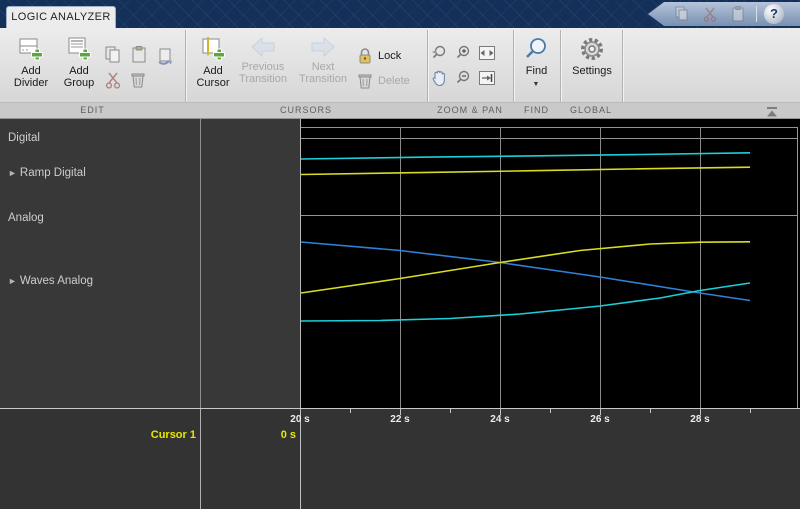 The height and width of the screenshot is (509, 800). I want to click on signal-label: Analog, so click(26, 218).